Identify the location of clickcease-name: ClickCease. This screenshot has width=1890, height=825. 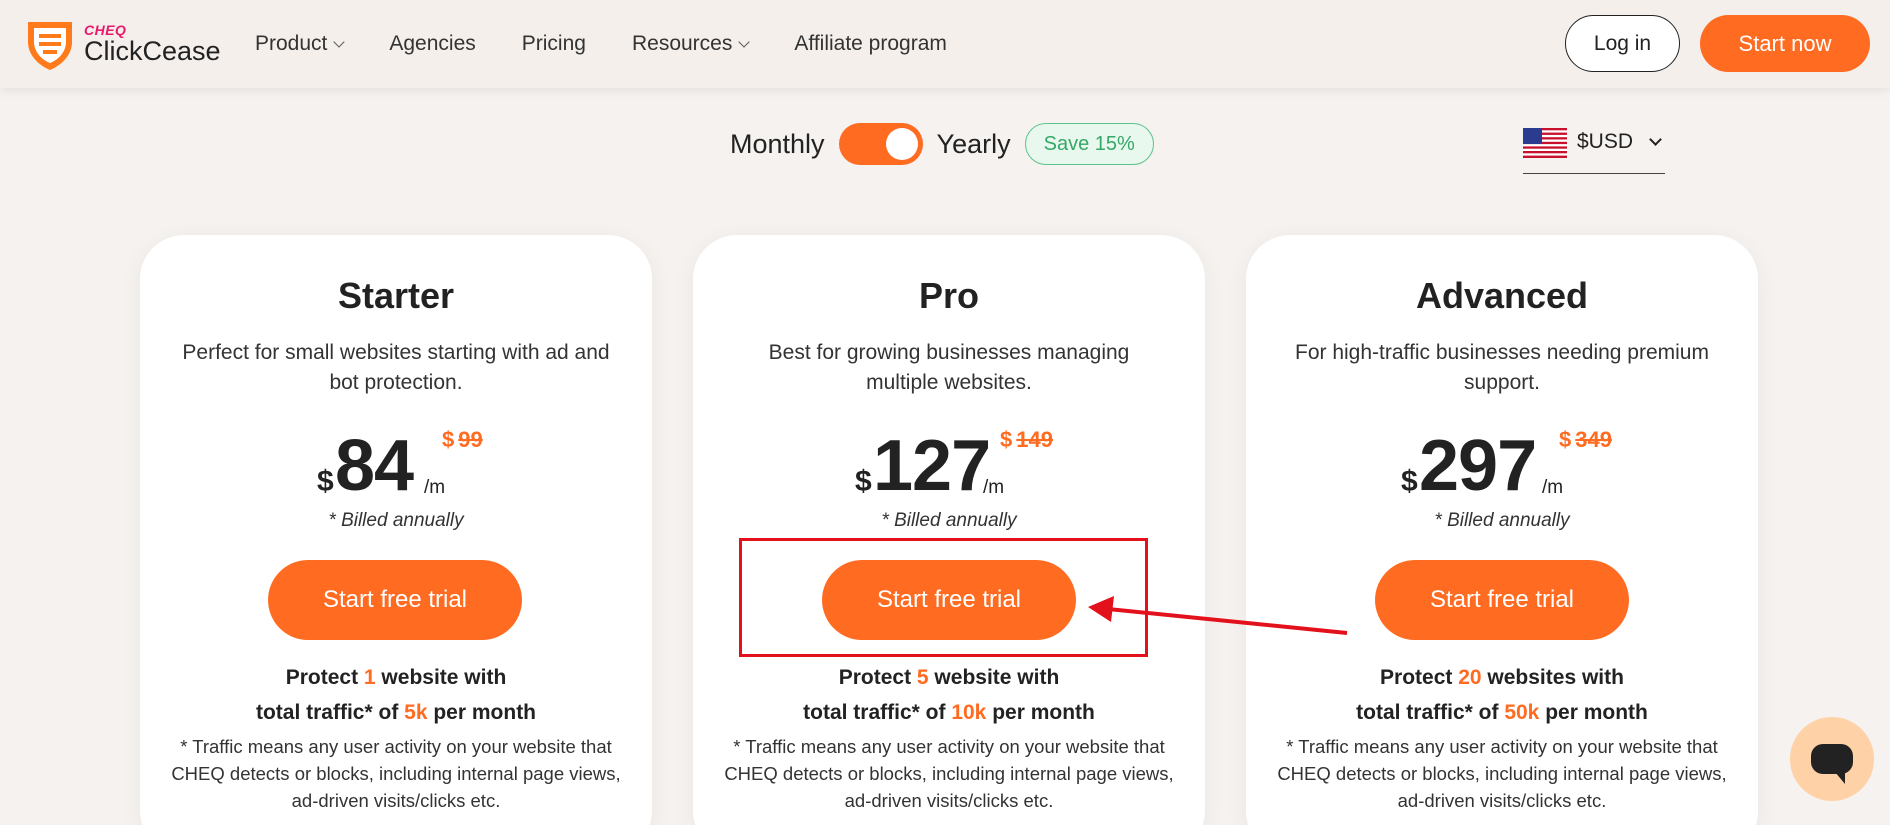
(152, 51).